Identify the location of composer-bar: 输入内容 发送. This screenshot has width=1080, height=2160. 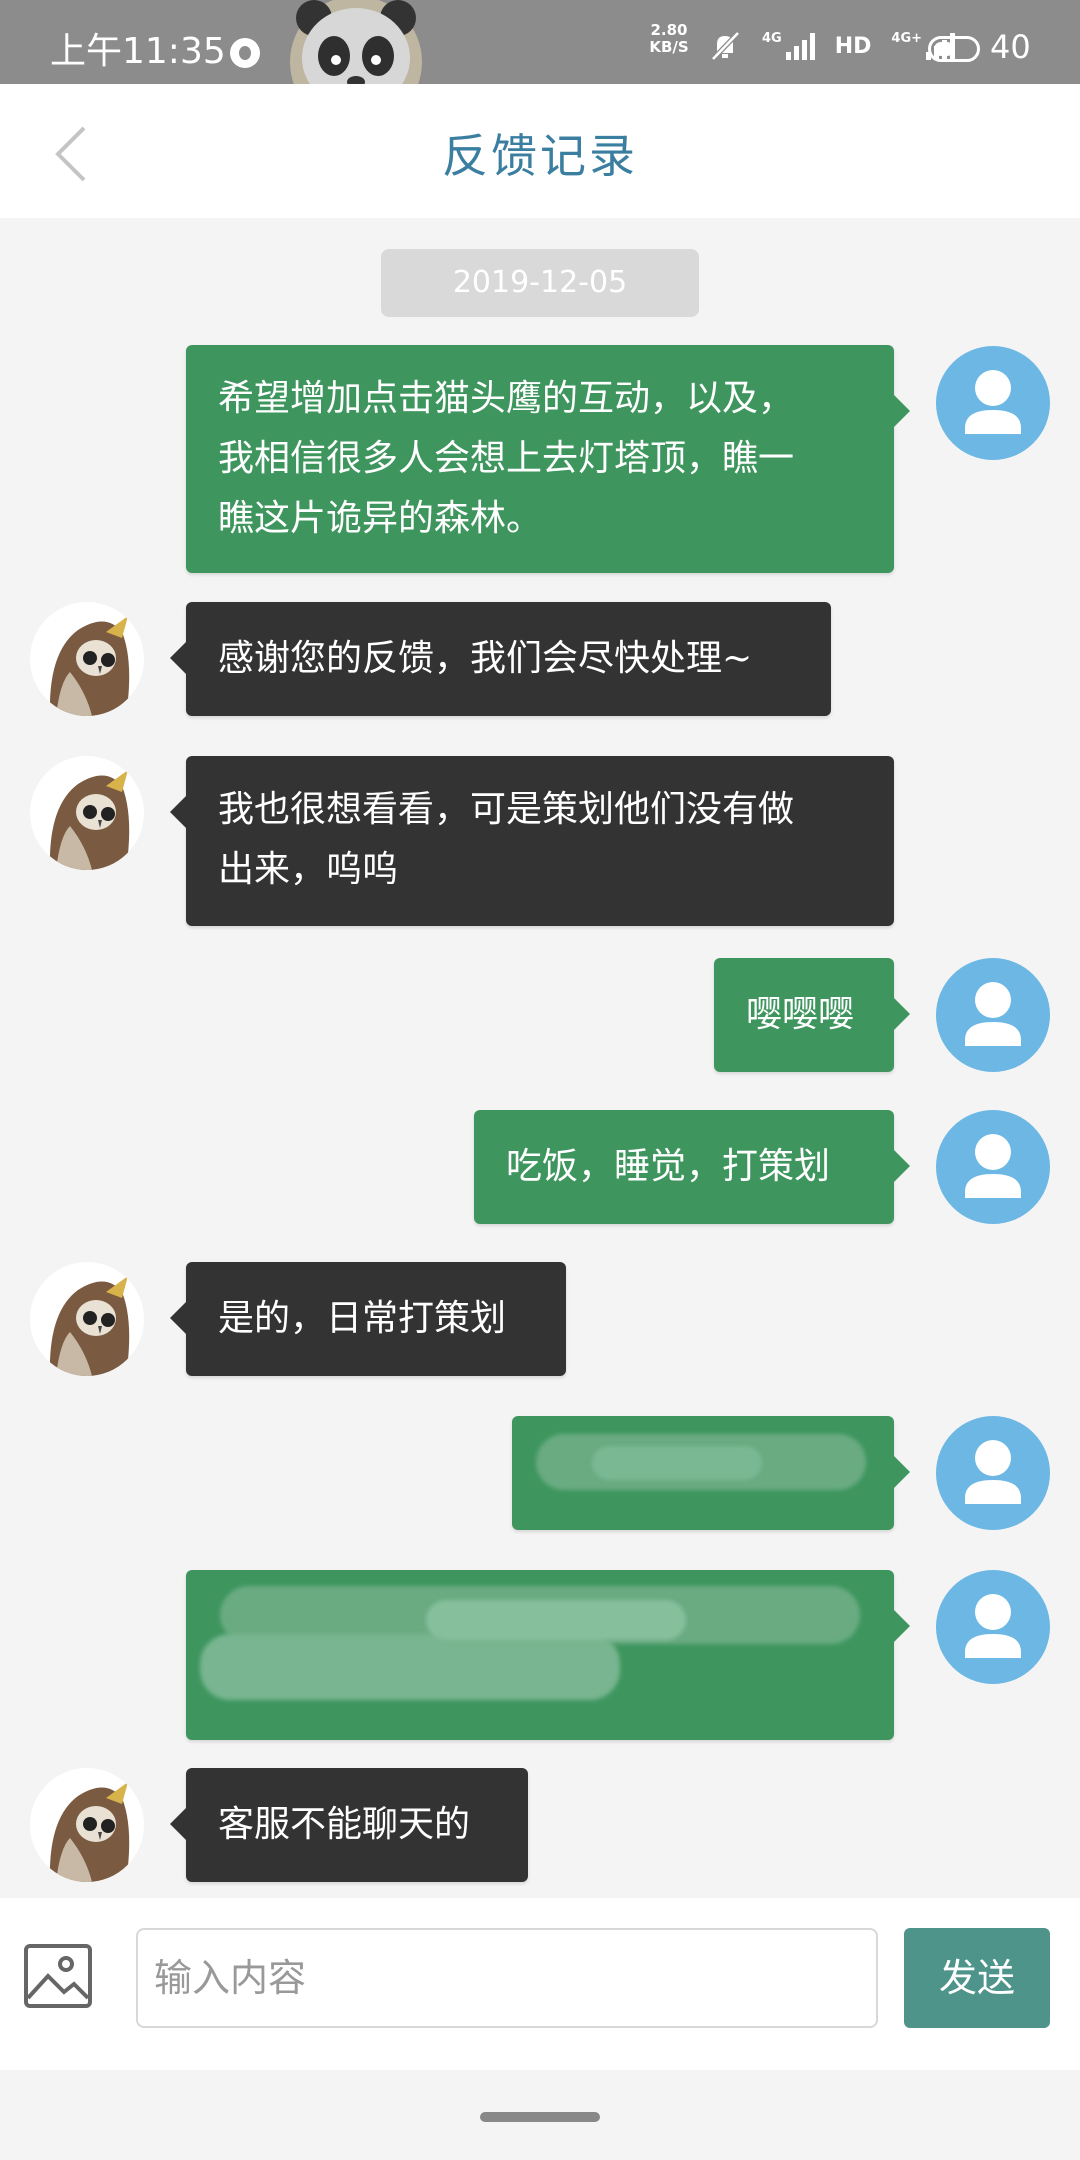
(540, 1984).